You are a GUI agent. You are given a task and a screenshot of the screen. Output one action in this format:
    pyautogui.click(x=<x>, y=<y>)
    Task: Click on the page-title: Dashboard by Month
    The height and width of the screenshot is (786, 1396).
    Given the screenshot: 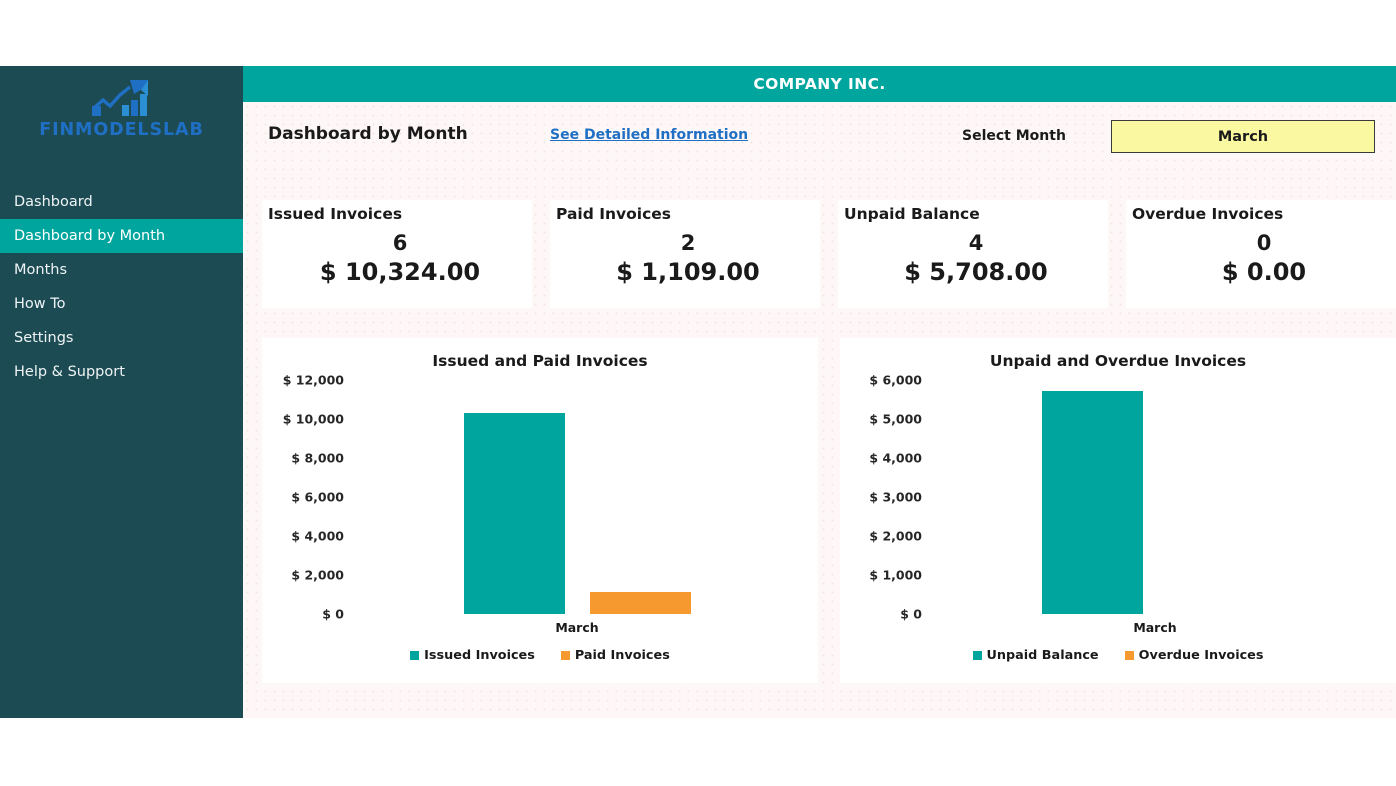 What is the action you would take?
    pyautogui.click(x=368, y=134)
    